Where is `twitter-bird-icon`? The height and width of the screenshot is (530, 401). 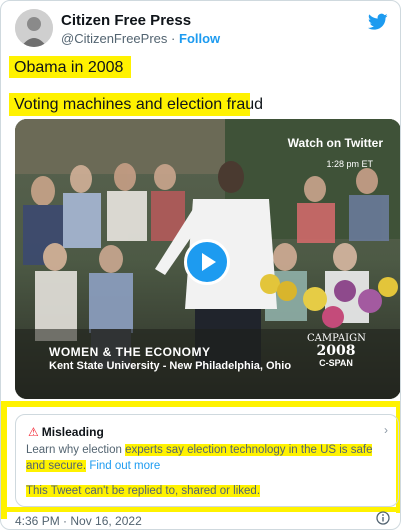 twitter-bird-icon is located at coordinates (378, 22).